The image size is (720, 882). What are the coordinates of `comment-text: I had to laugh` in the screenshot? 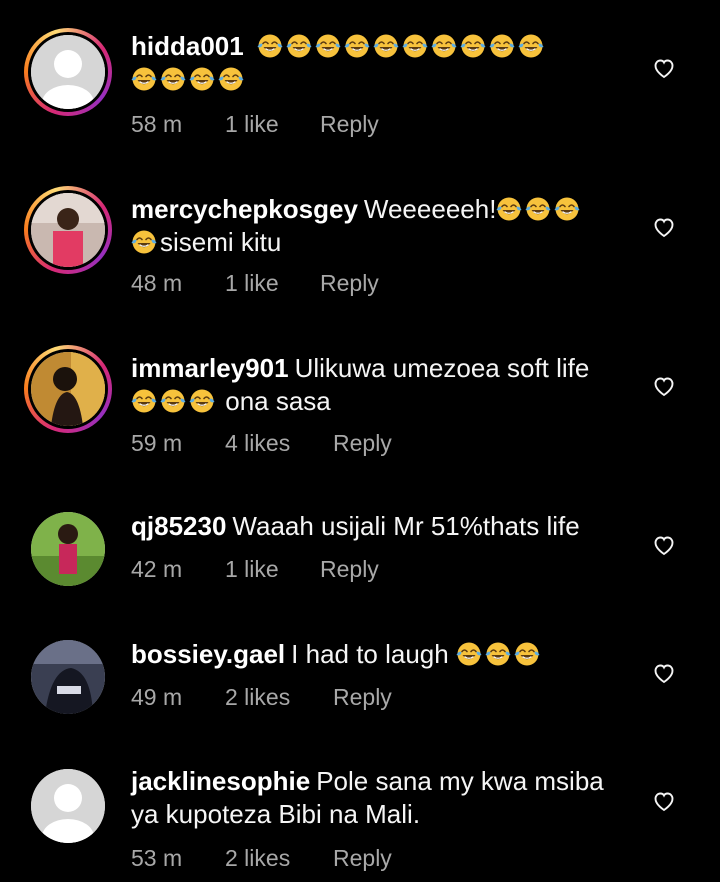 It's located at (370, 654).